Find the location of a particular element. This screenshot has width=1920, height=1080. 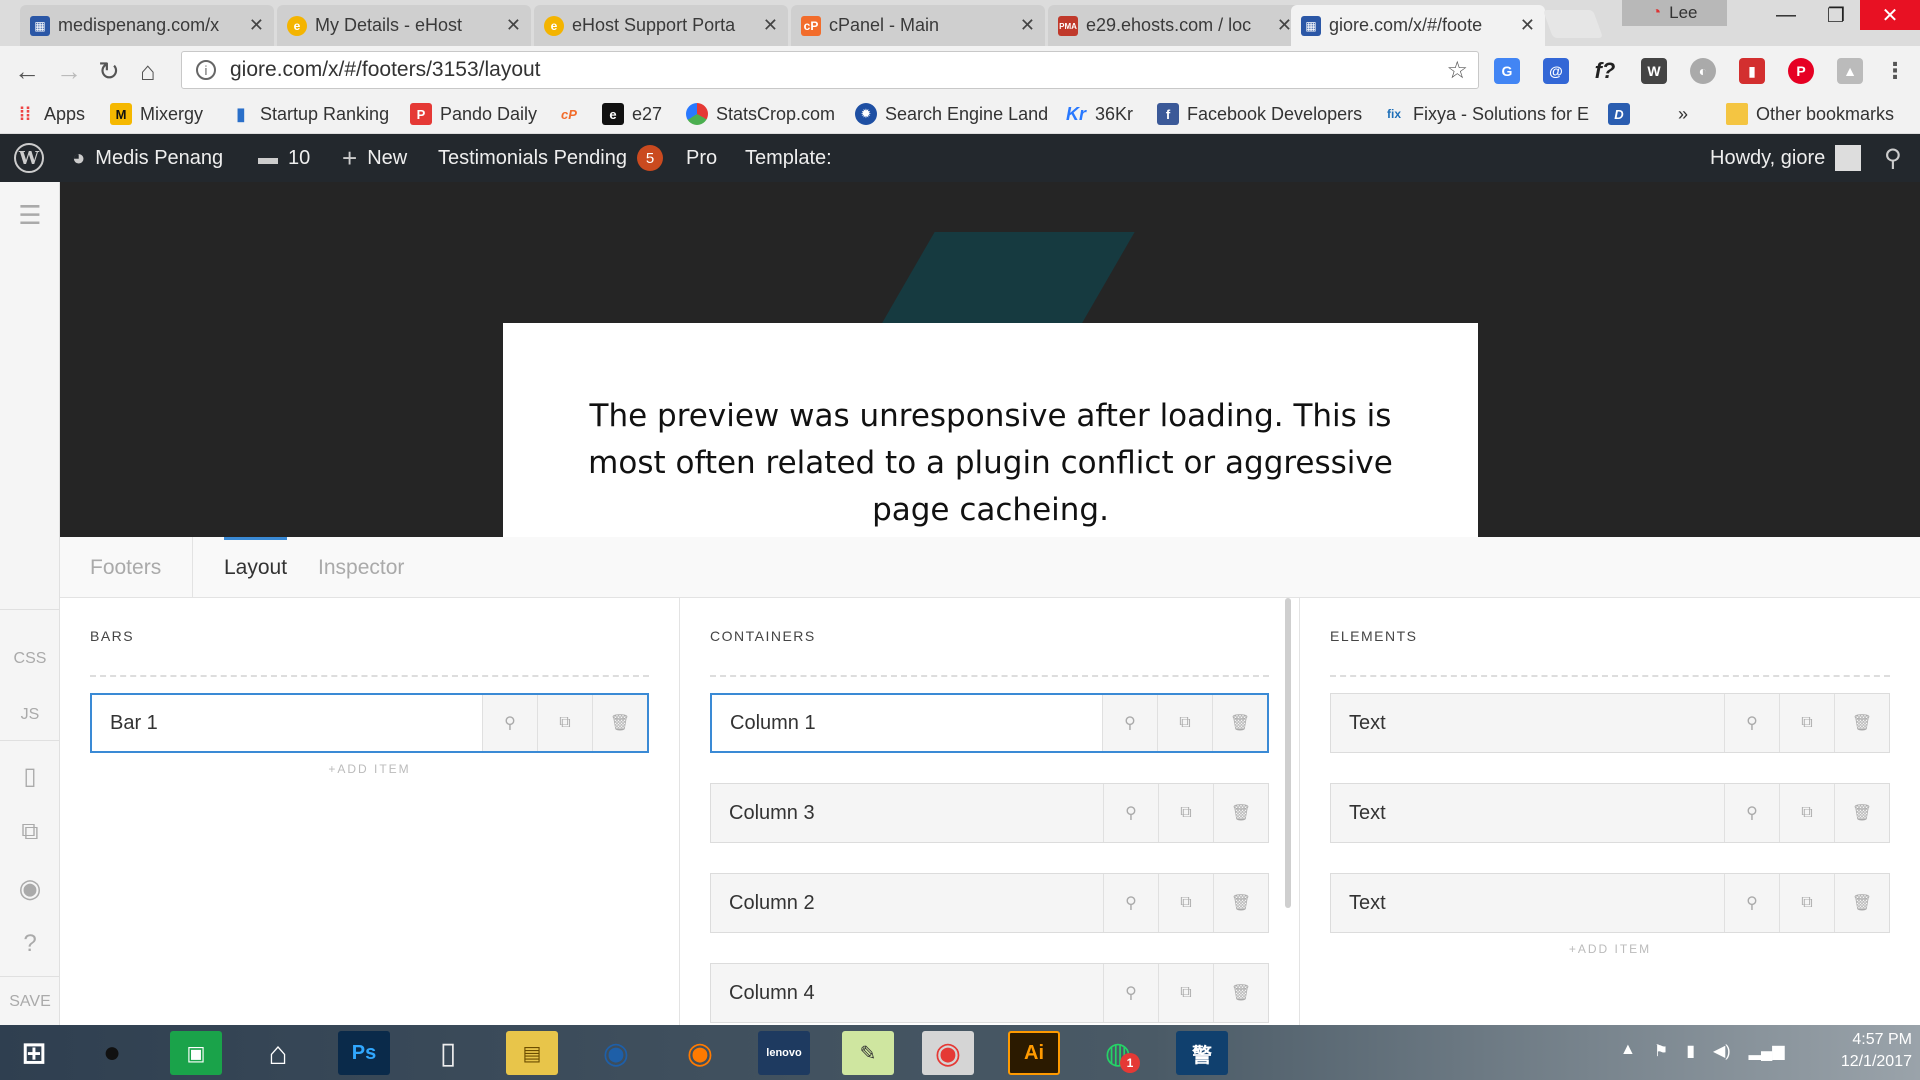

qq-icon: ● is located at coordinates (112, 1053).